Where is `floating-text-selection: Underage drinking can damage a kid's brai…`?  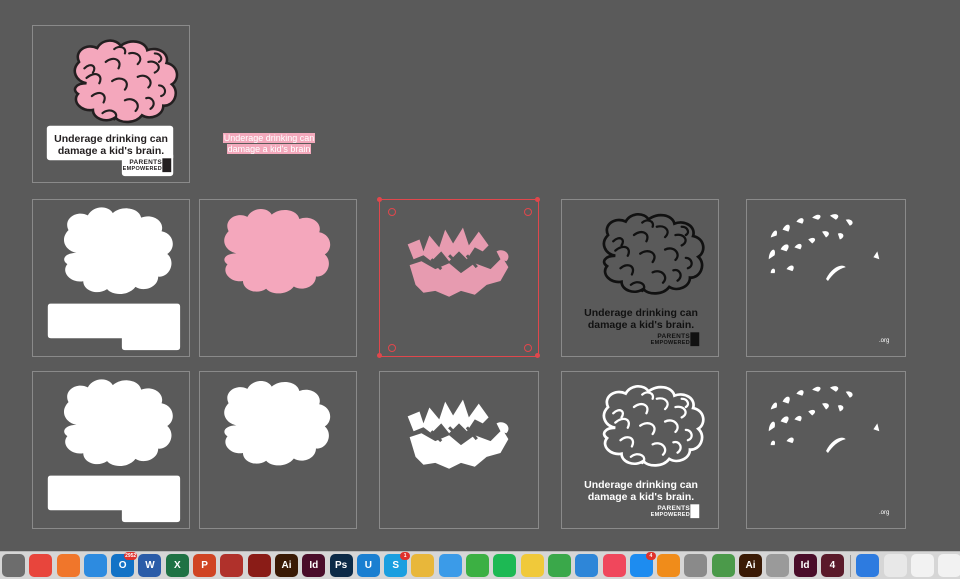
floating-text-selection: Underage drinking can damage a kid's brai… is located at coordinates (269, 144).